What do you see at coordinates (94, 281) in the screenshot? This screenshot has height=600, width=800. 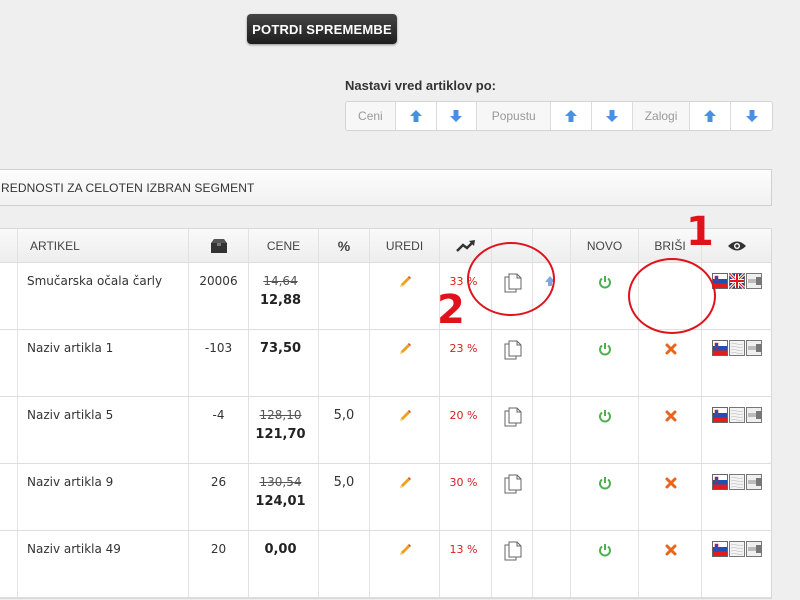 I see `article-name: Smučarska očala čarly` at bounding box center [94, 281].